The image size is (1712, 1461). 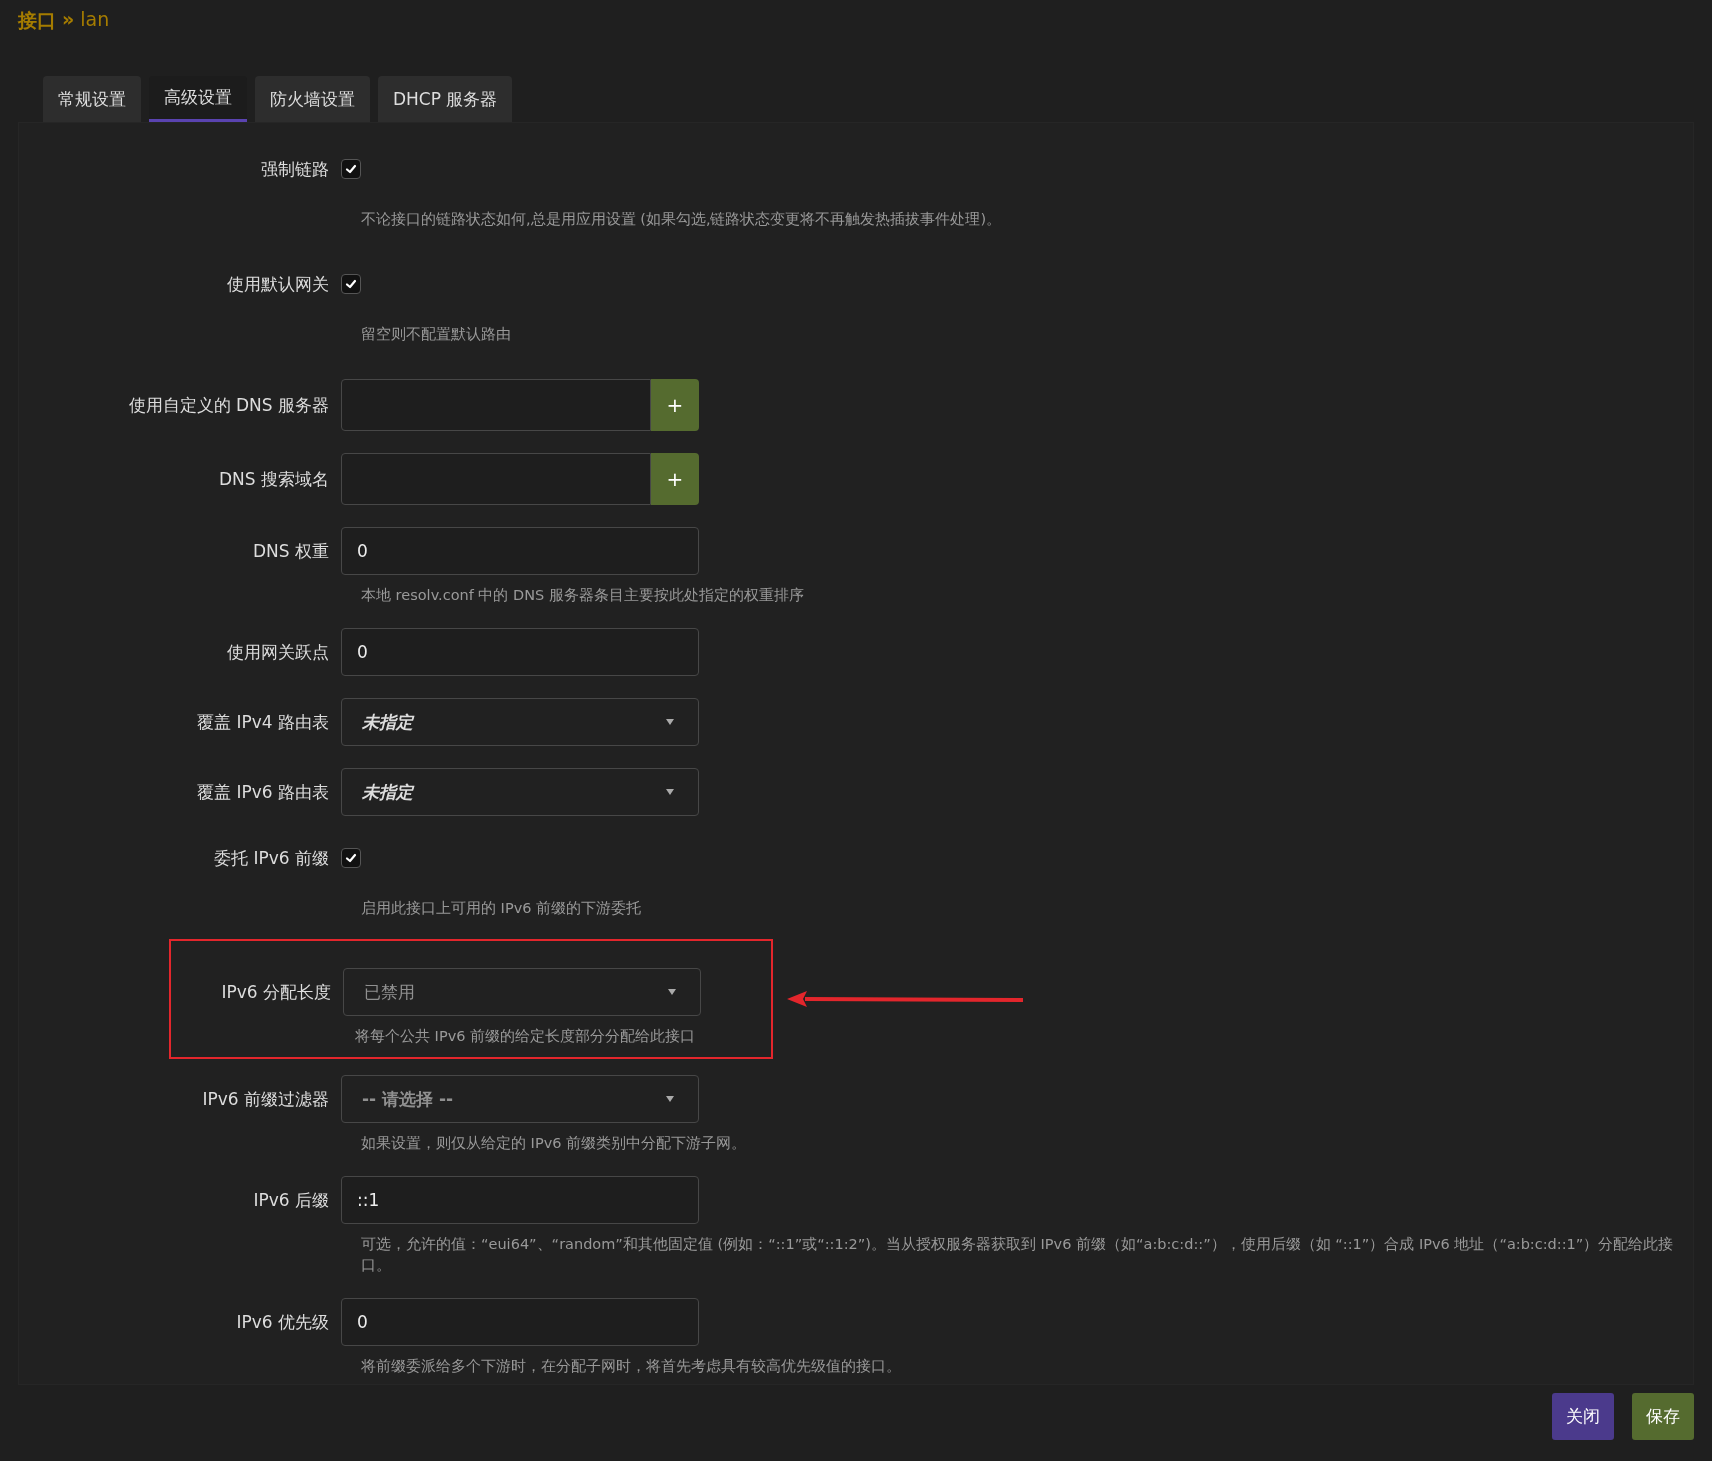 I want to click on tab: DHCP 服务器, so click(x=445, y=99).